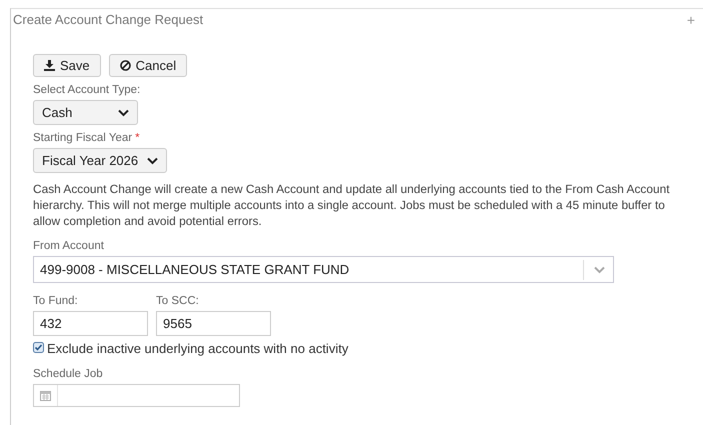 The height and width of the screenshot is (425, 703). Describe the element at coordinates (67, 65) in the screenshot. I see `save-button: Save` at that location.